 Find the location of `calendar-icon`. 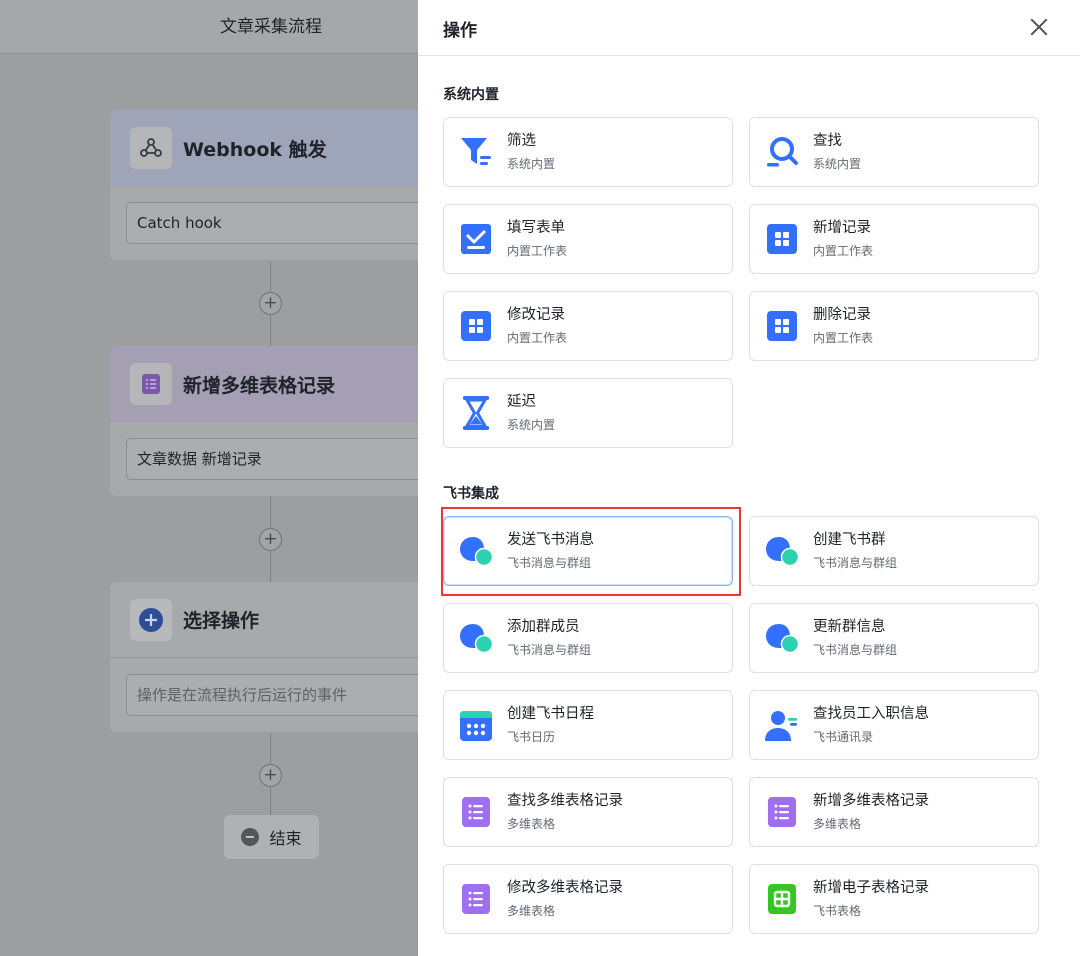

calendar-icon is located at coordinates (476, 725).